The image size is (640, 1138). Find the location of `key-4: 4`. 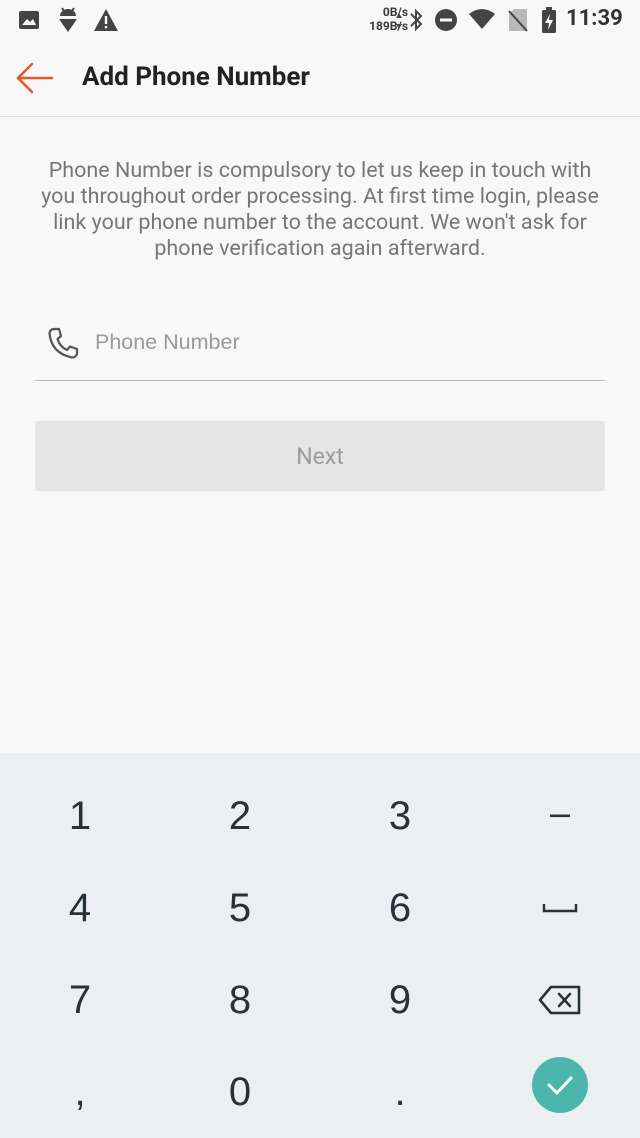

key-4: 4 is located at coordinates (80, 908).